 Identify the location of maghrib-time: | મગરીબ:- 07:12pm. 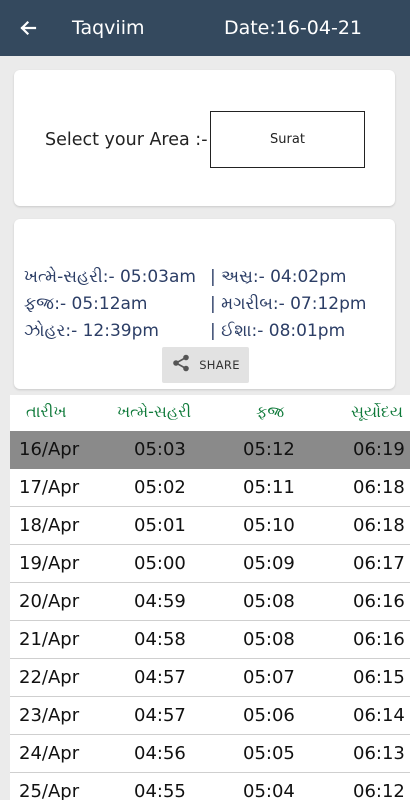
(288, 304).